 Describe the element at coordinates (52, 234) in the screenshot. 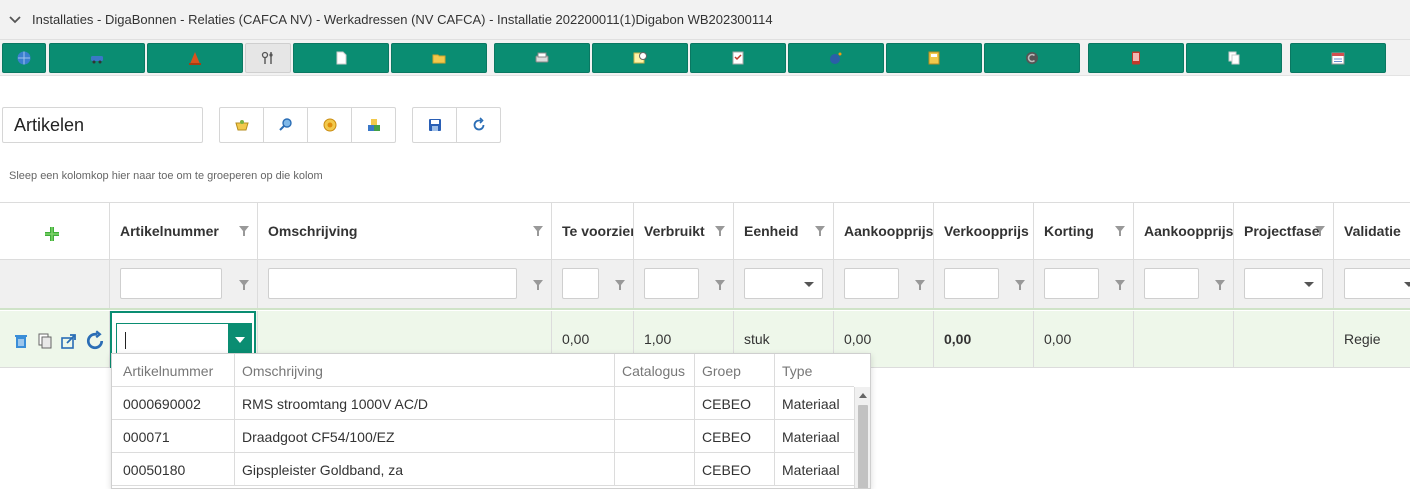

I see `add-row-icon` at that location.